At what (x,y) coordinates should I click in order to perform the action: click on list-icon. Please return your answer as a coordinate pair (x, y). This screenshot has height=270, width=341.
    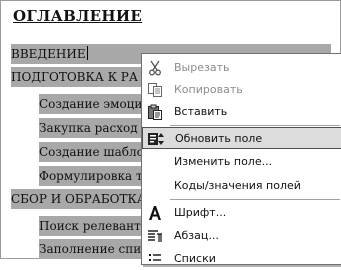
    Looking at the image, I should click on (155, 259).